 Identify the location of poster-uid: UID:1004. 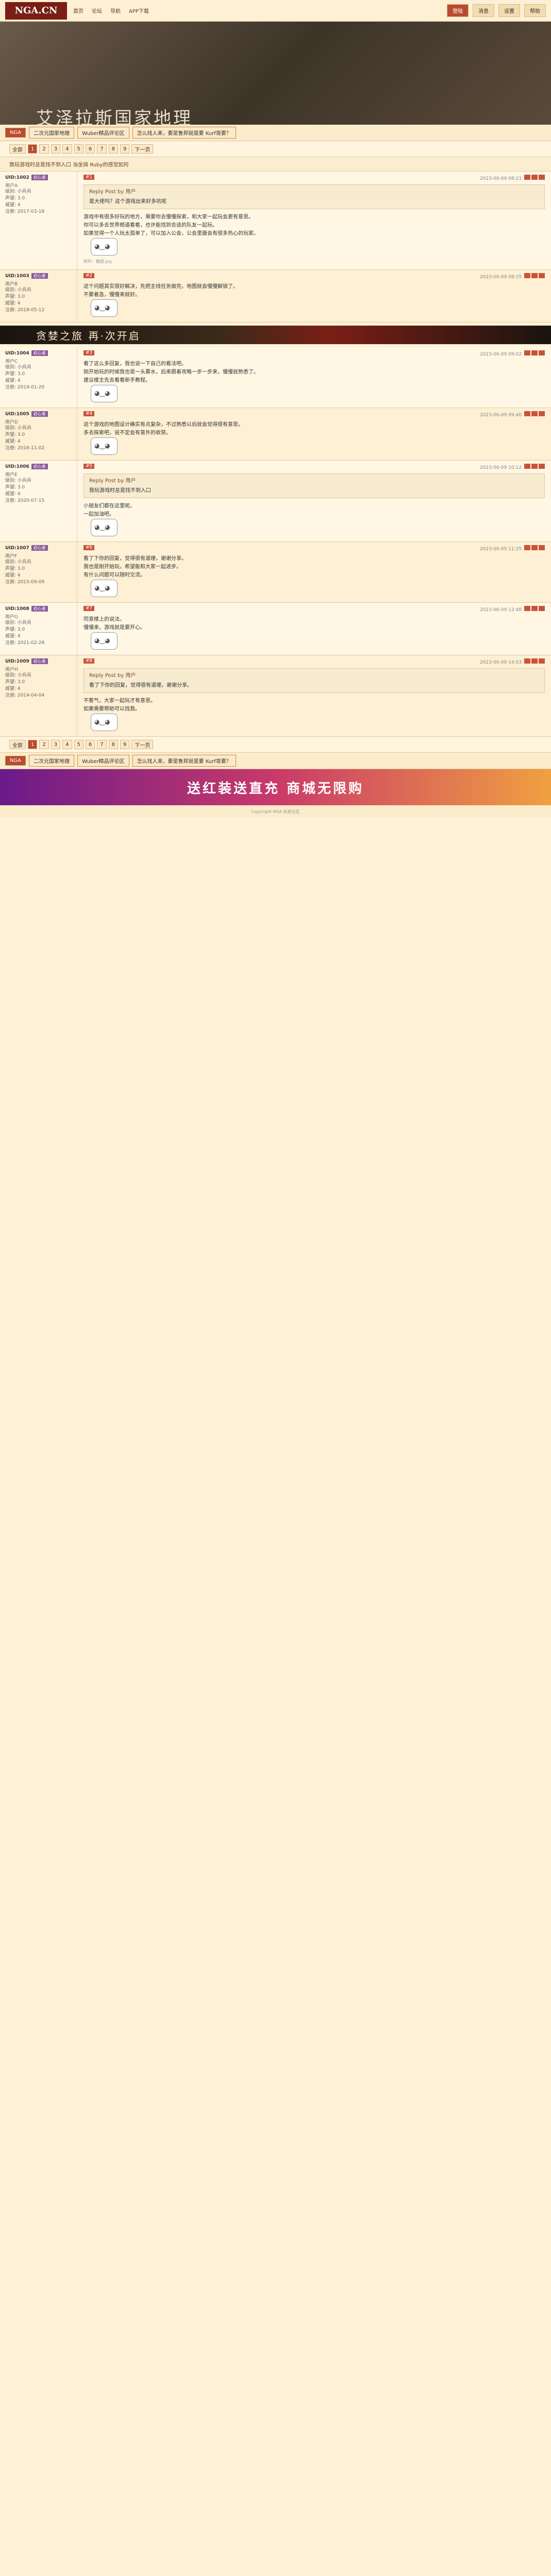
(17, 353).